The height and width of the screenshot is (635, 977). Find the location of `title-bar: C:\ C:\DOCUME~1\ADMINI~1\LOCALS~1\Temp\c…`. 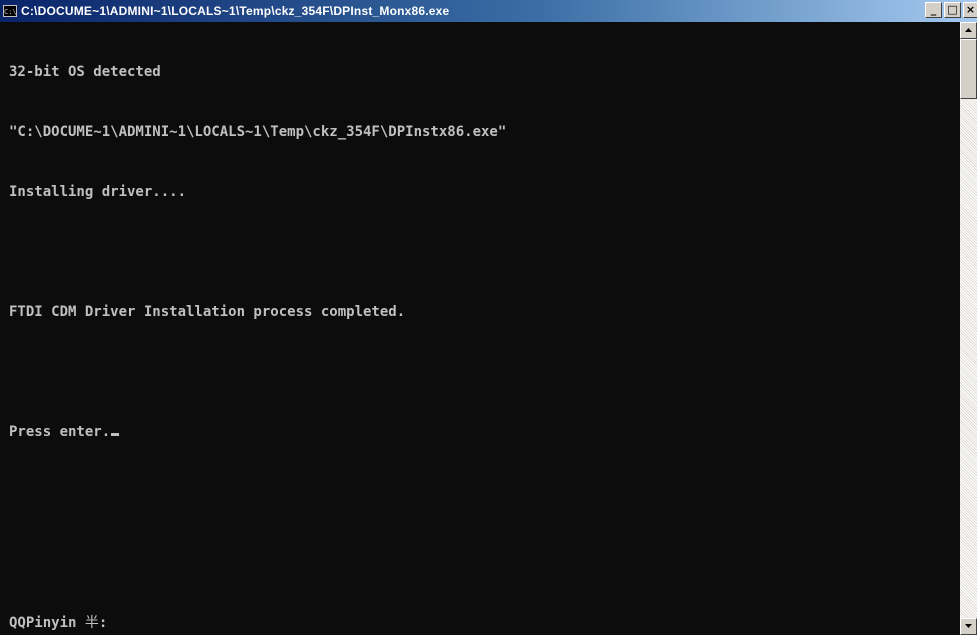

title-bar: C:\ C:\DOCUME~1\ADMINI~1\LOCALS~1\Temp\c… is located at coordinates (488, 11).